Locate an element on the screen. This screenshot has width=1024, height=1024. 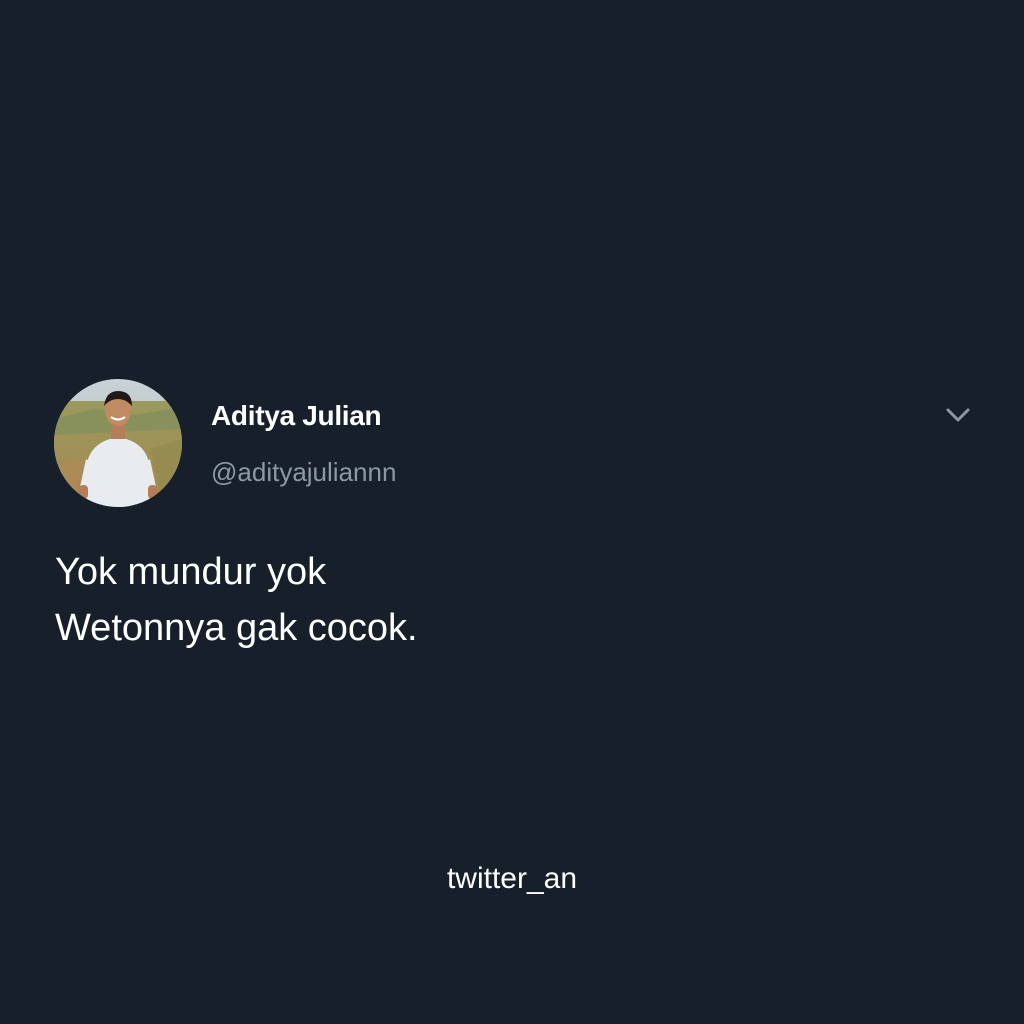
profile-photo is located at coordinates (118, 443).